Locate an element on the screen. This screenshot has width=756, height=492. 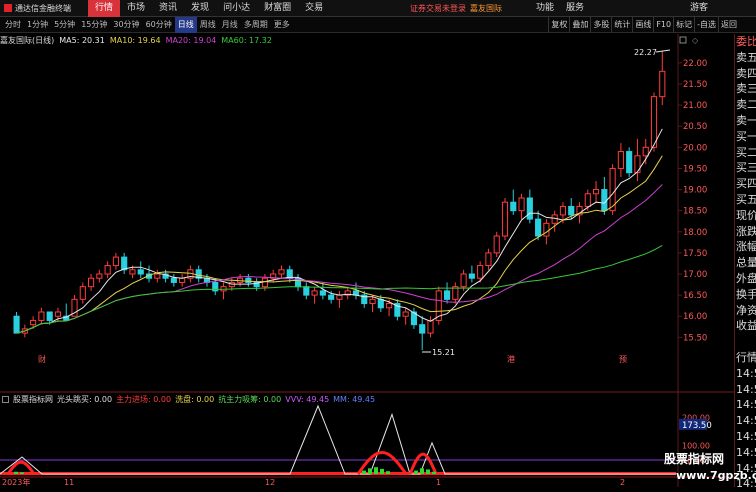
quote-row-21: 14:5 is located at coordinates (746, 373).